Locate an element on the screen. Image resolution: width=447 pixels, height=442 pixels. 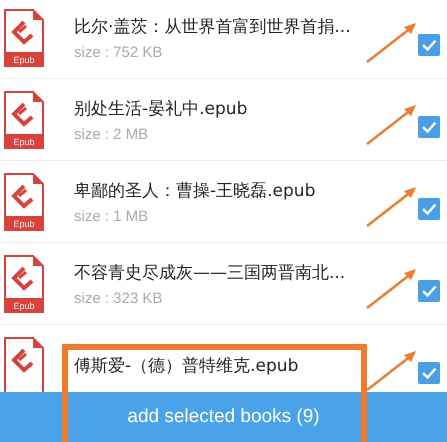
add-books-button: add selected books (9) is located at coordinates (223, 417).